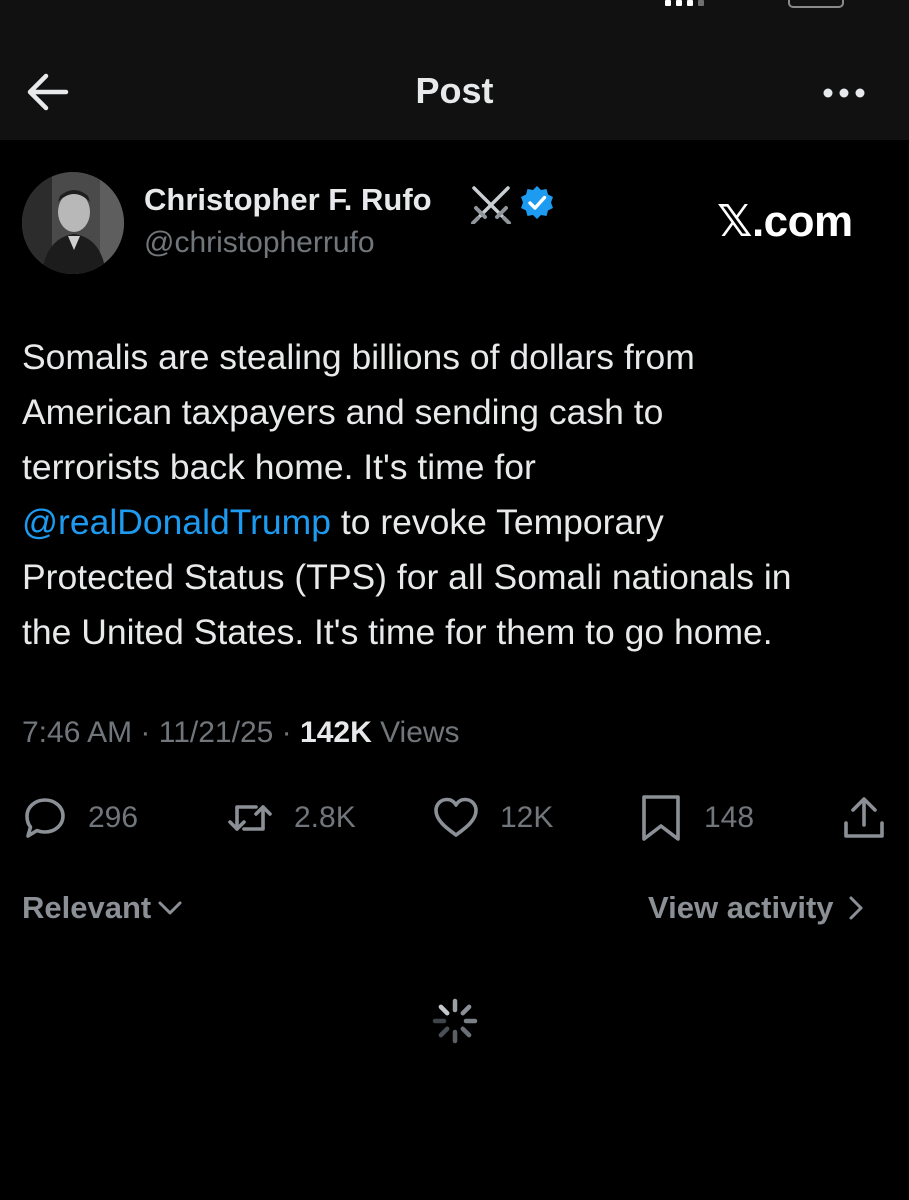  Describe the element at coordinates (527, 817) in the screenshot. I see `like-count: 12K` at that location.